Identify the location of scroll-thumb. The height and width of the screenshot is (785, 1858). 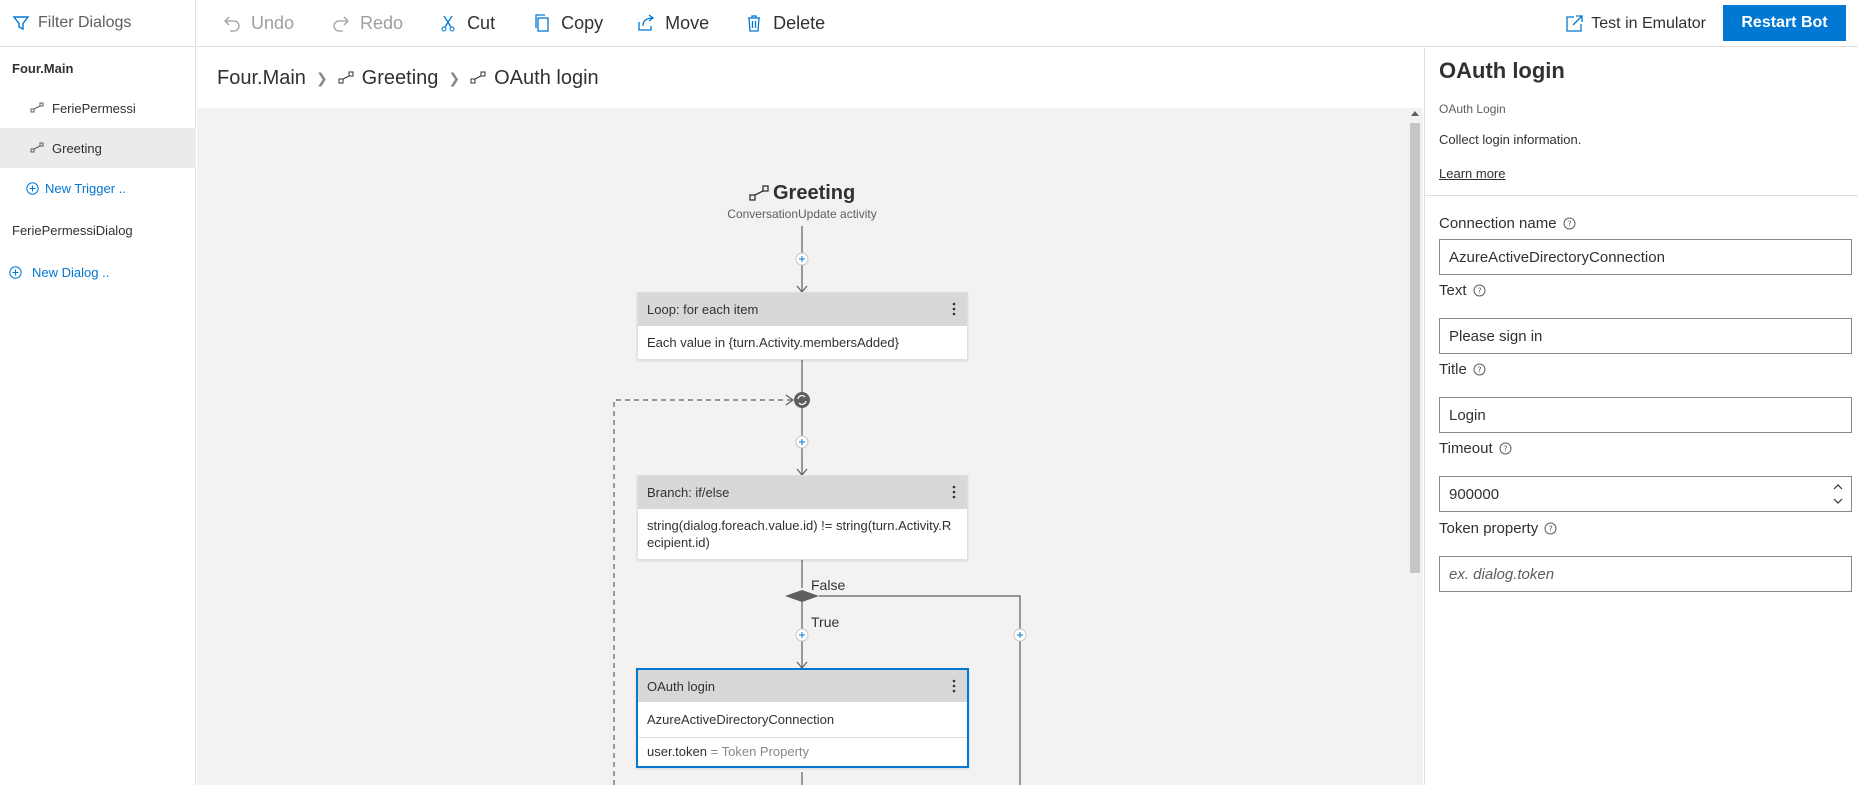
(1415, 348).